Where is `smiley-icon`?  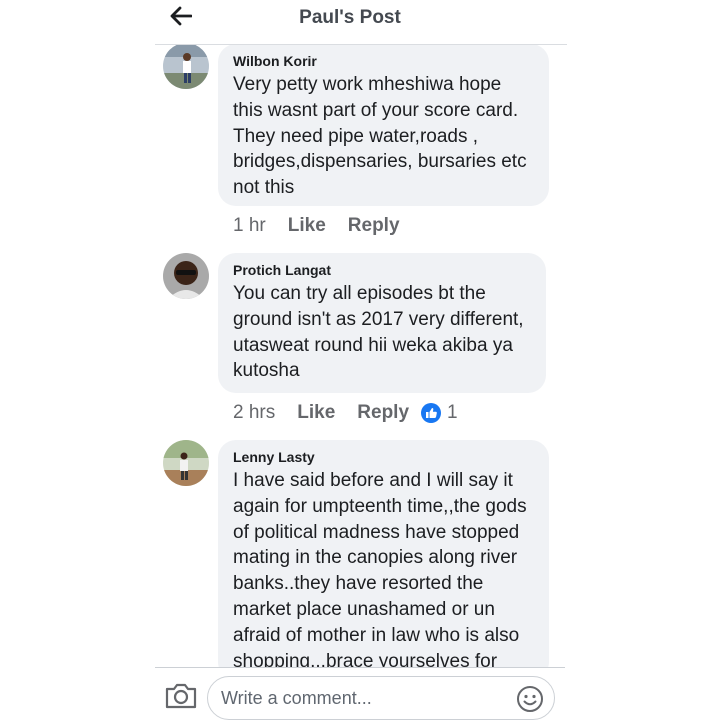 smiley-icon is located at coordinates (530, 699).